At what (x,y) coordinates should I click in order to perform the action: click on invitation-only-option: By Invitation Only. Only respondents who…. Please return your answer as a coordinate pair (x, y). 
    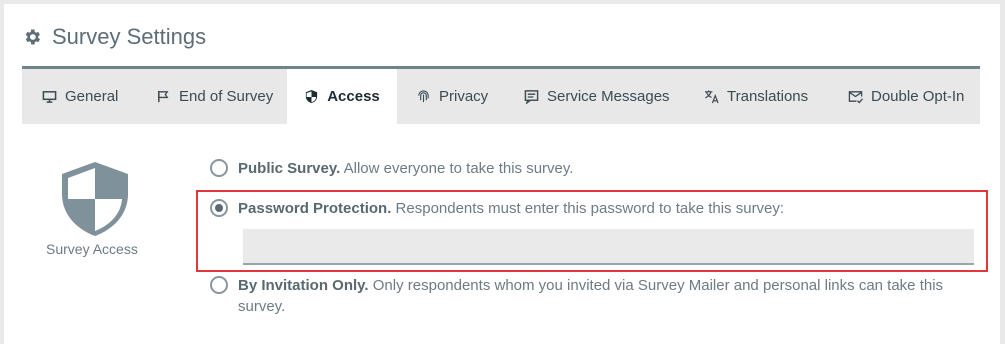
    Looking at the image, I should click on (595, 296).